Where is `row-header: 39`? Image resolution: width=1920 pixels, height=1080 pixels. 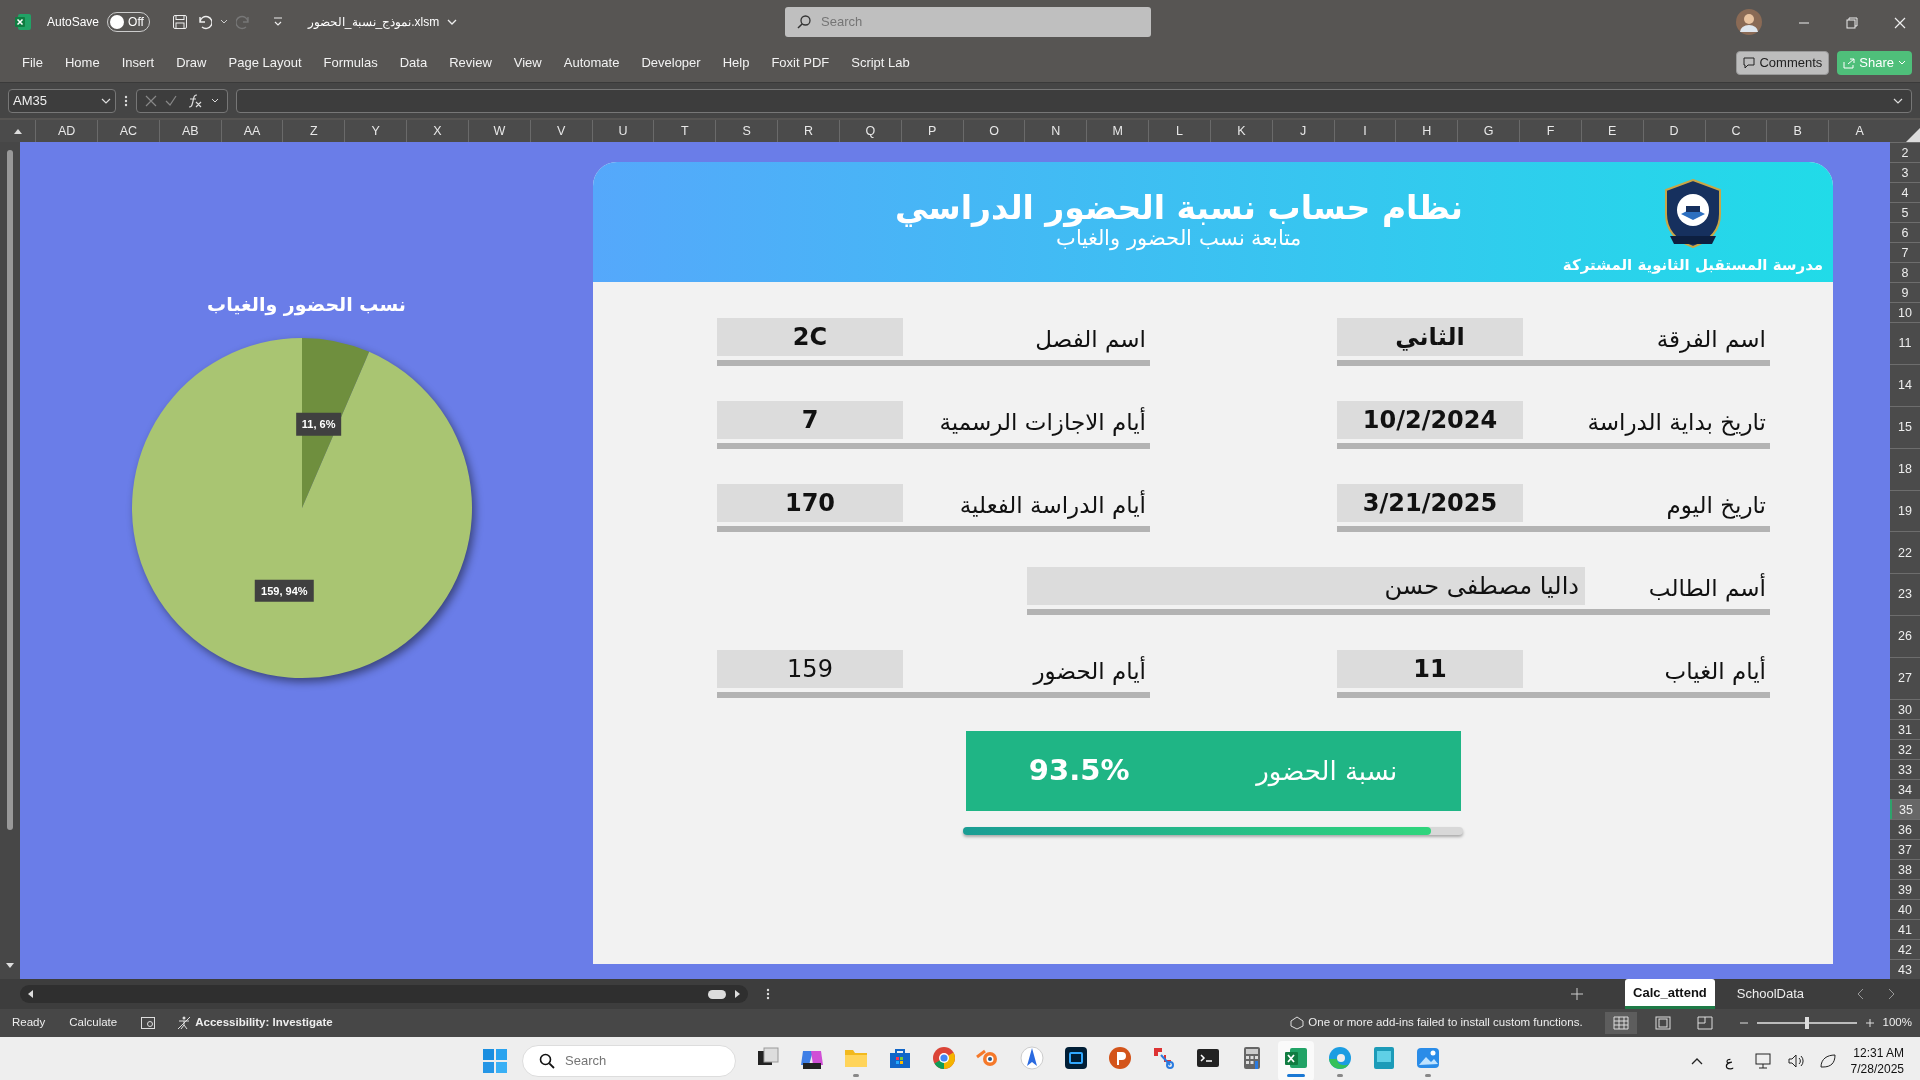 row-header: 39 is located at coordinates (1905, 889).